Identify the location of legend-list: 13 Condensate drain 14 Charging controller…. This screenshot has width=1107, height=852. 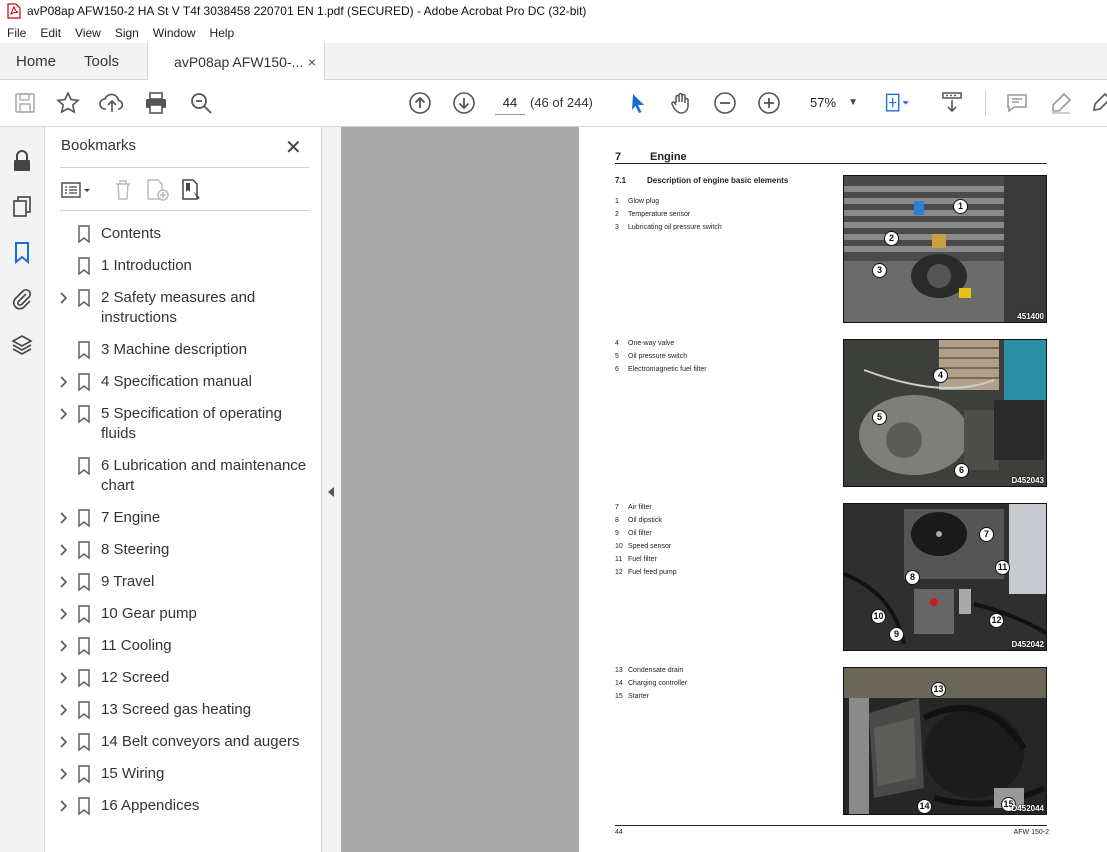
(651, 683).